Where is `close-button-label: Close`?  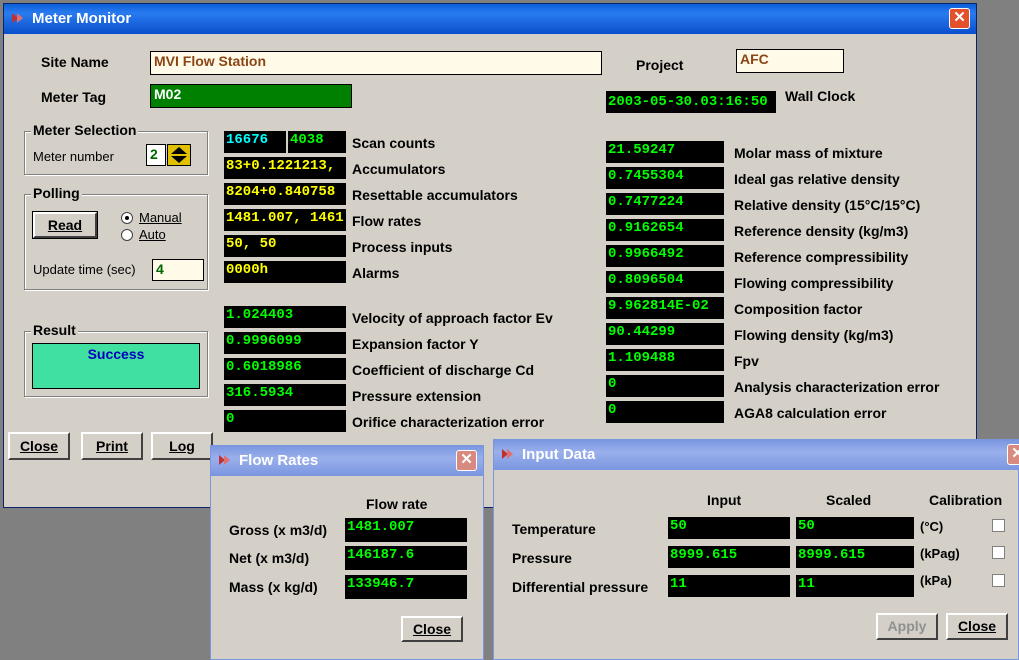
close-button-label: Close is located at coordinates (39, 446).